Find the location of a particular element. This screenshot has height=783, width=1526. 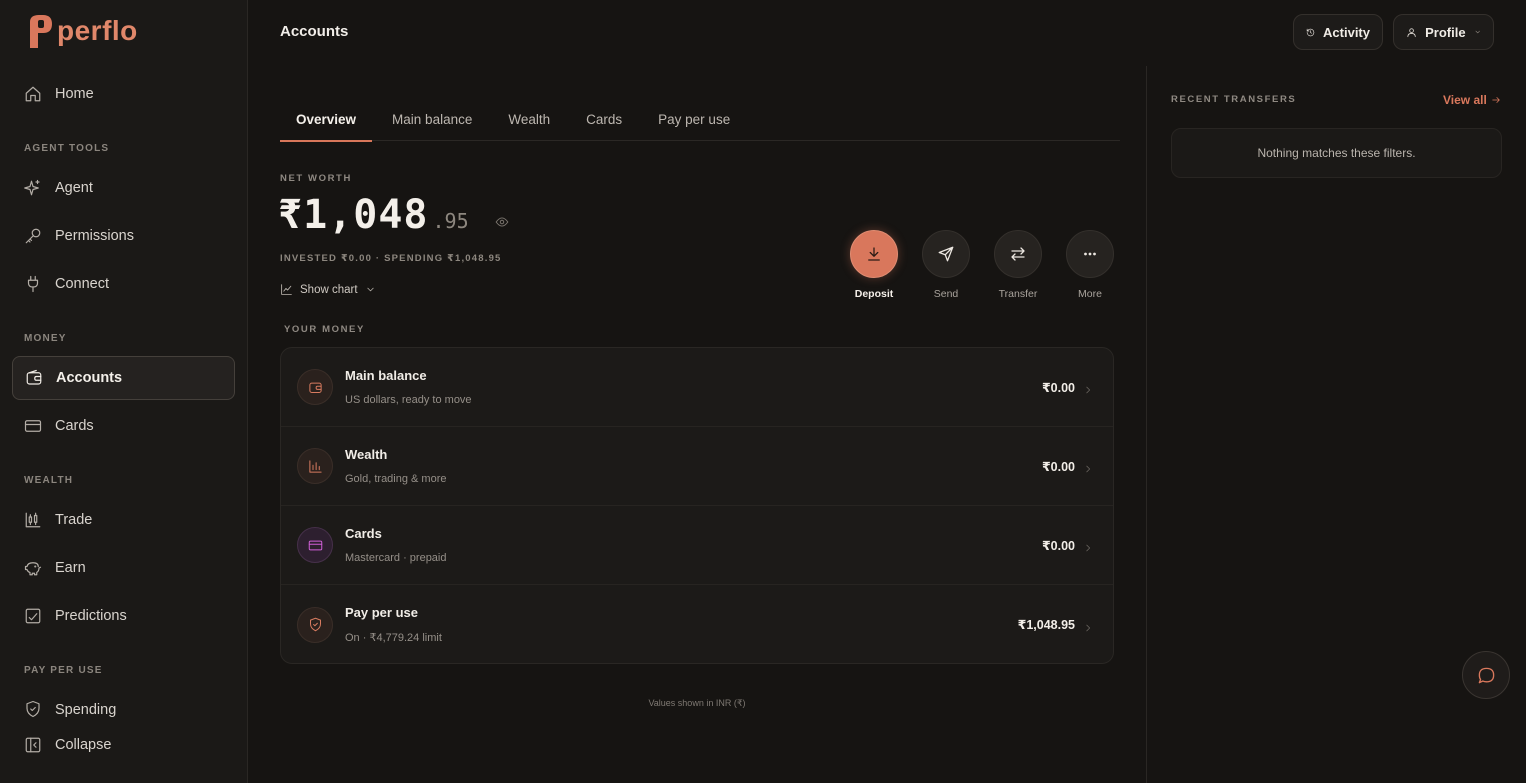

transfer-icon is located at coordinates (1018, 254).